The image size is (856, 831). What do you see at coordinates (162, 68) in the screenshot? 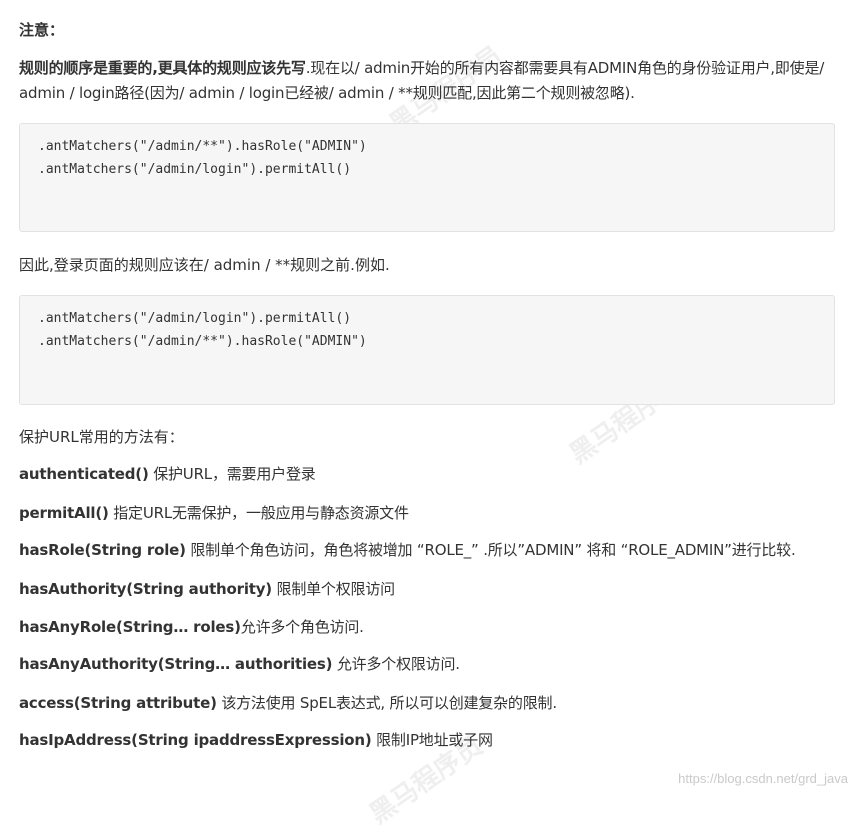
I see `intro-bold: 规则的顺序是重要的,更具体的规则应该先写` at bounding box center [162, 68].